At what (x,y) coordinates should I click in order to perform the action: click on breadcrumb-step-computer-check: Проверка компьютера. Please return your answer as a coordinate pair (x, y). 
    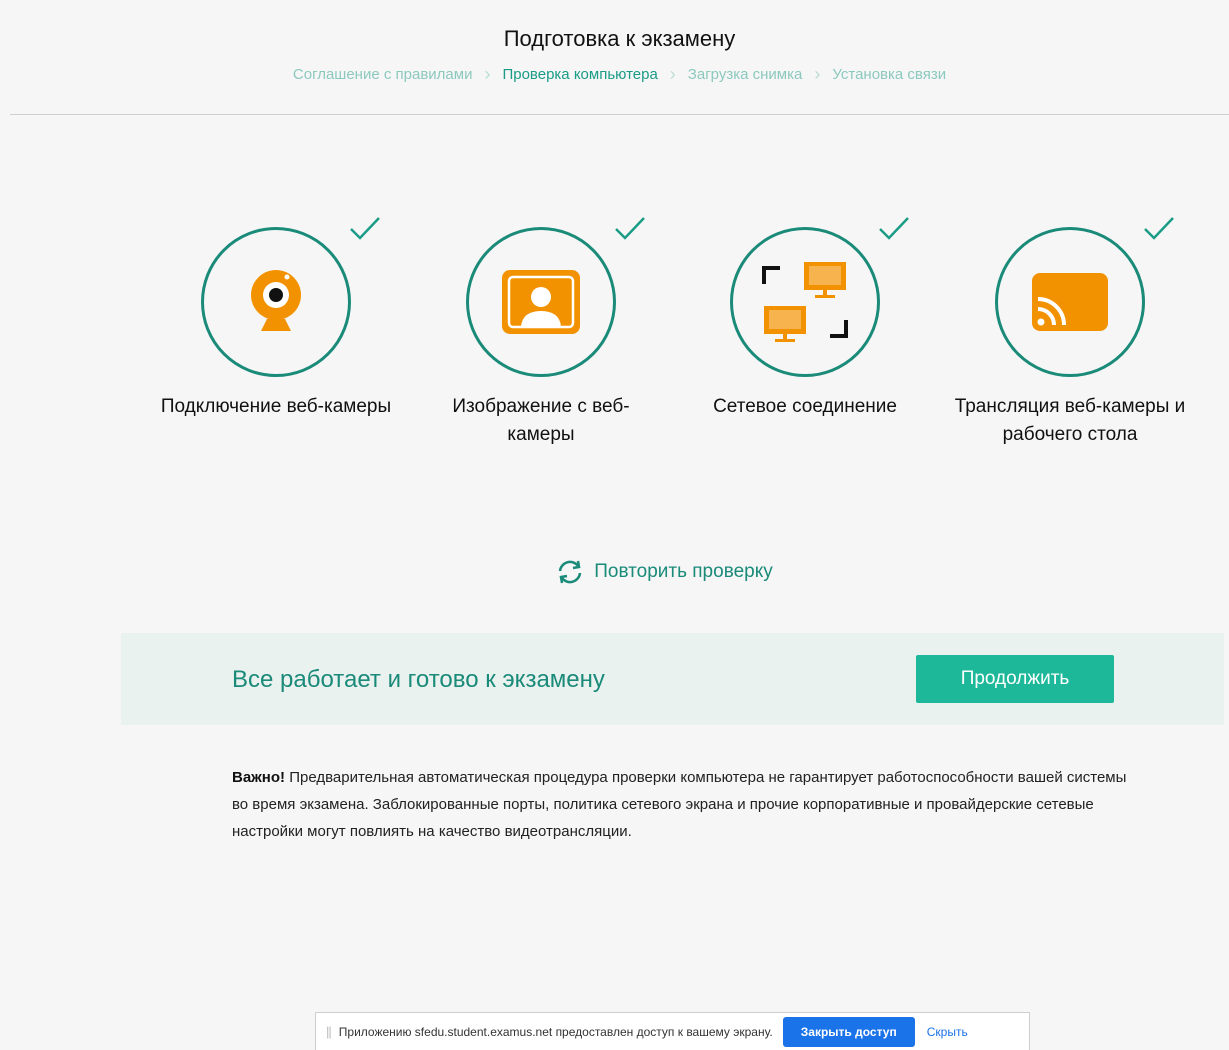
    Looking at the image, I should click on (580, 74).